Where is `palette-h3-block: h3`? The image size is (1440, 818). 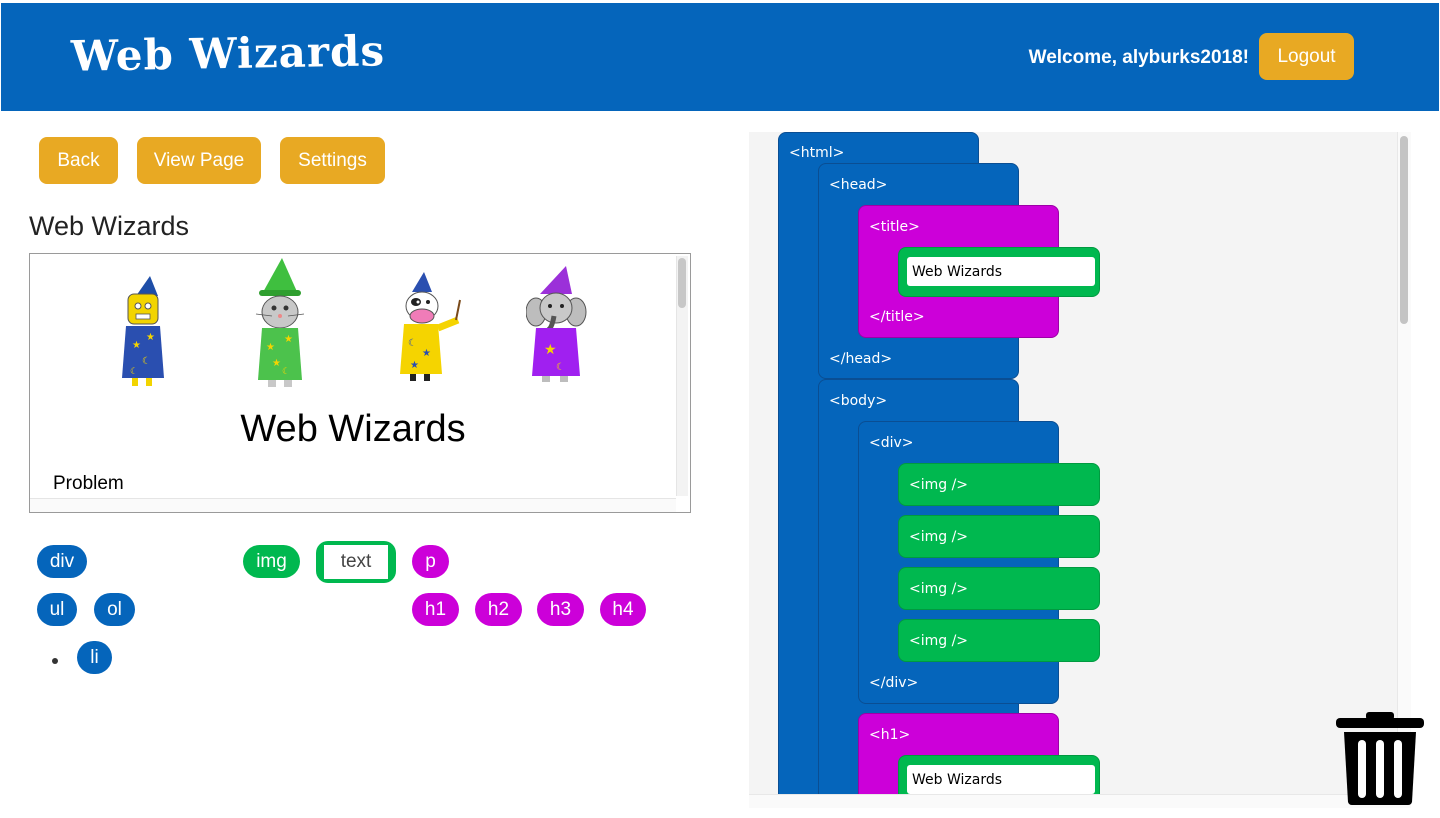 palette-h3-block: h3 is located at coordinates (560, 609).